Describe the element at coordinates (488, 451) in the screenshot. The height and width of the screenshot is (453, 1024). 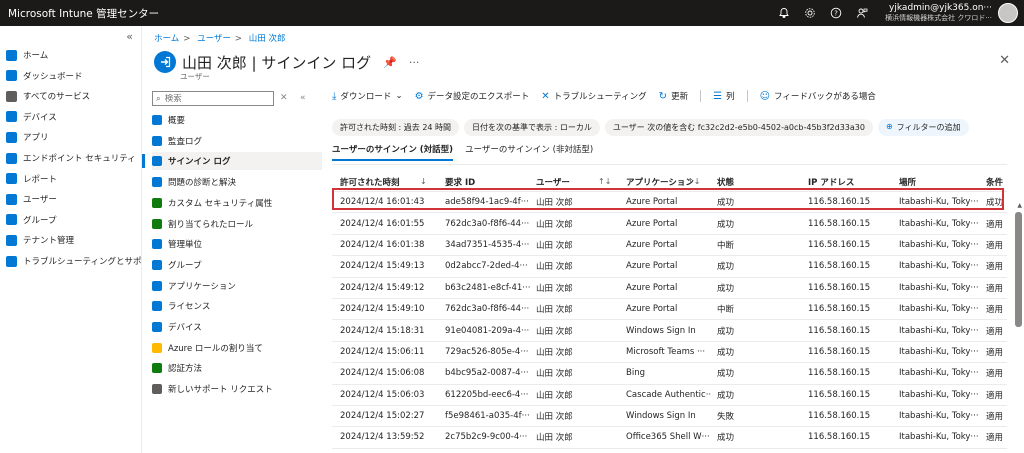
I see `table-cell: 9c2c3096-ecc5-4···` at that location.